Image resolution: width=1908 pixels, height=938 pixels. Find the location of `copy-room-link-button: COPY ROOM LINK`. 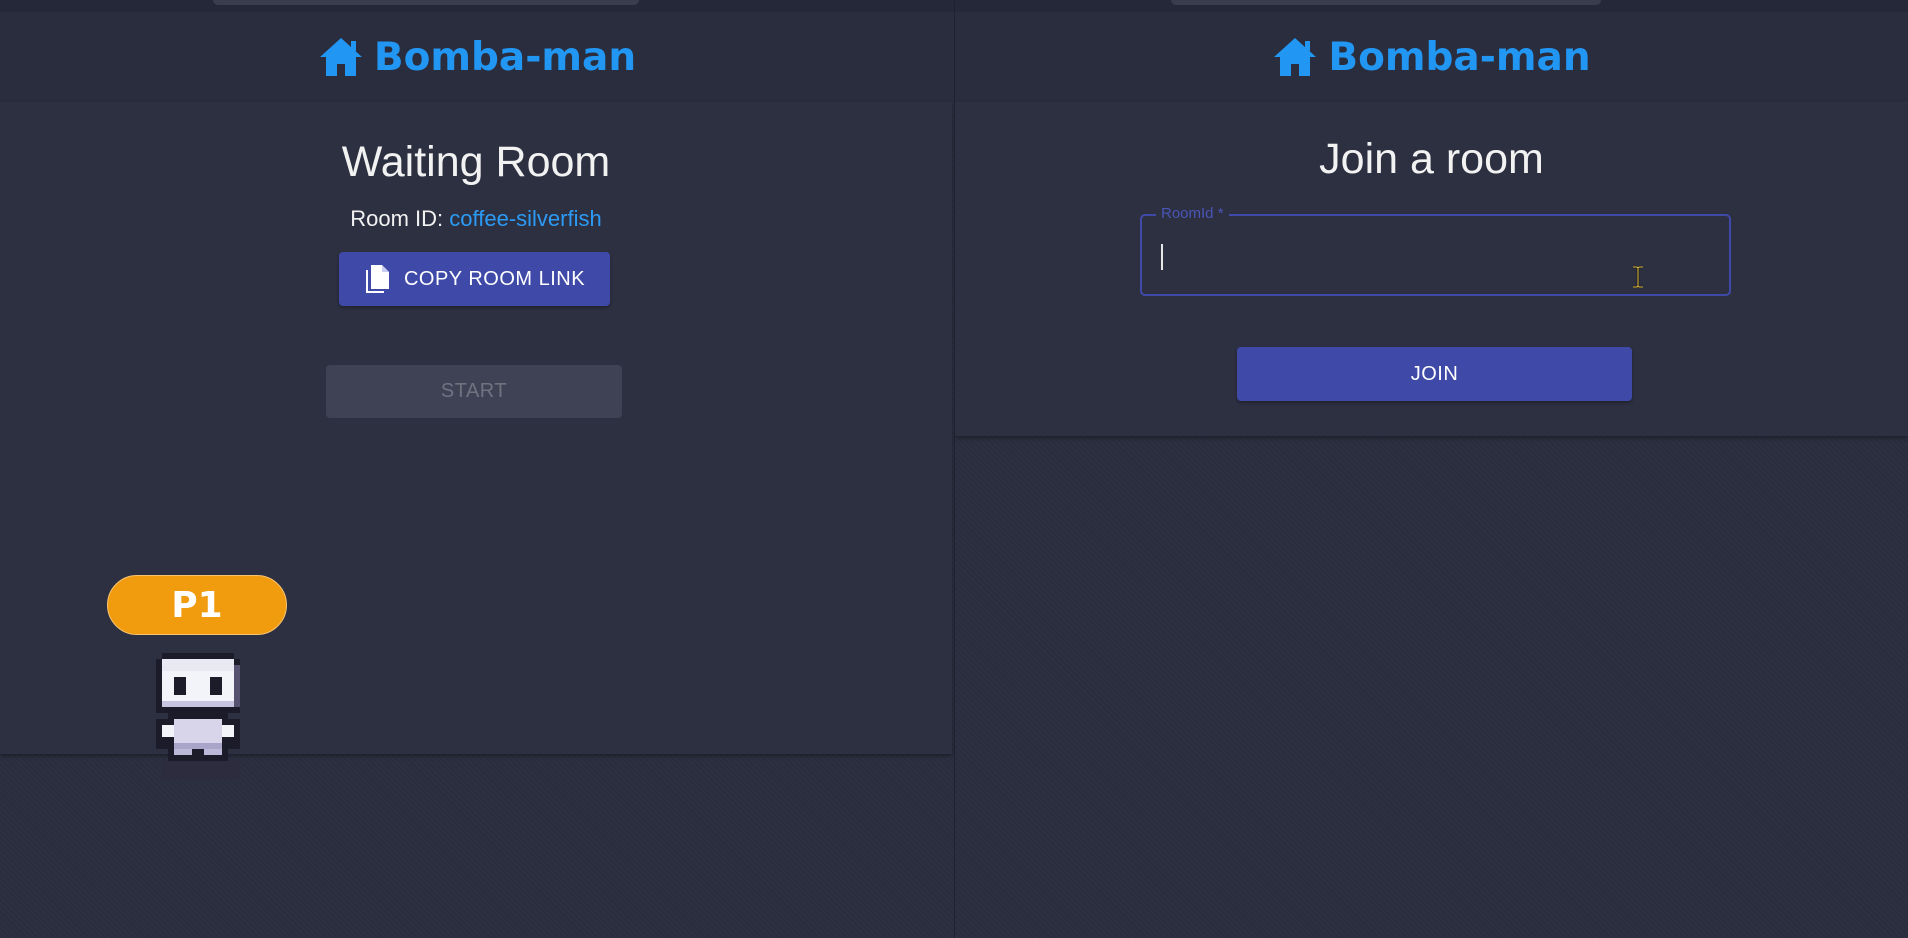

copy-room-link-button: COPY ROOM LINK is located at coordinates (474, 279).